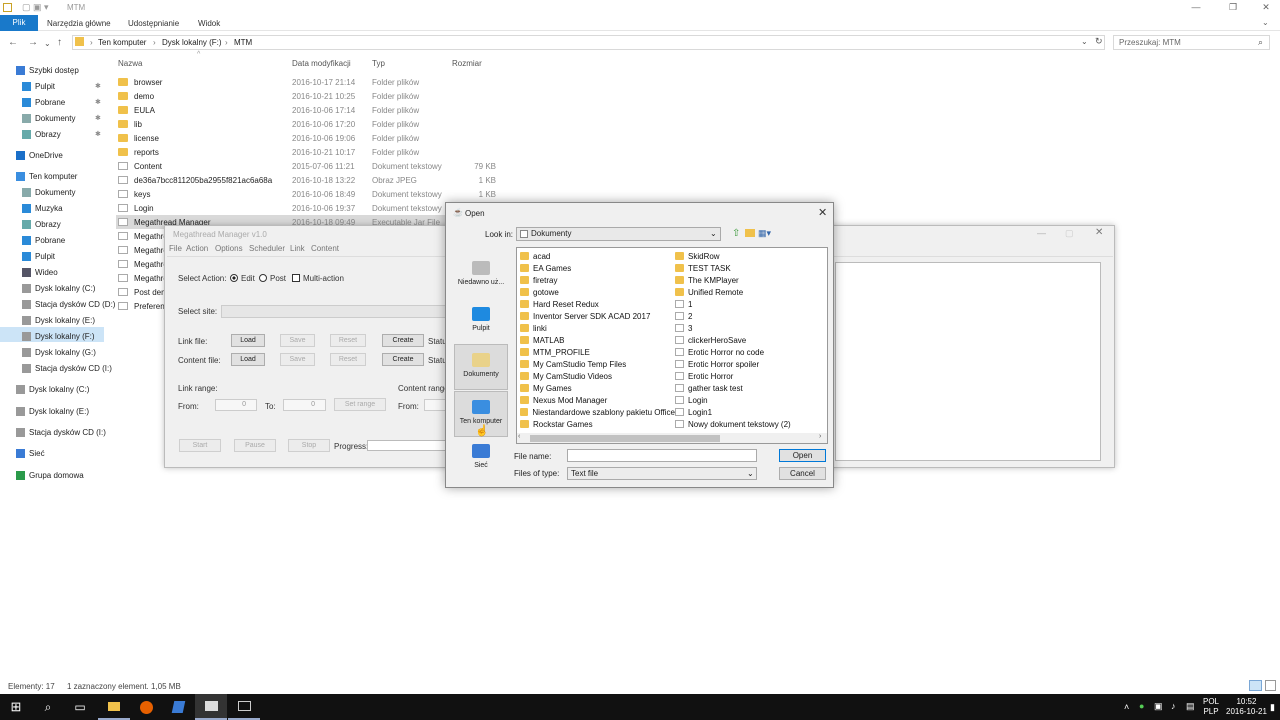 This screenshot has width=1280, height=720. I want to click on nav-item: Pulpit ✱, so click(61, 86).